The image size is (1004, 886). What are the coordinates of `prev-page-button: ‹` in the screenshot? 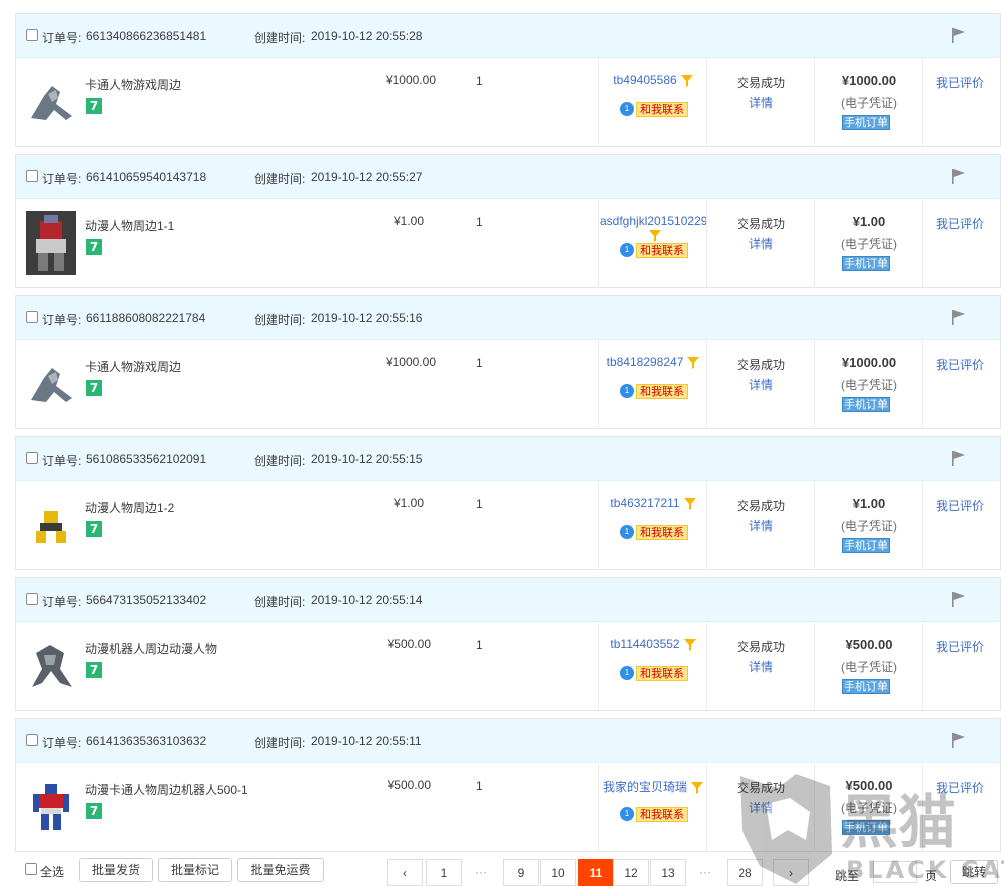 It's located at (405, 872).